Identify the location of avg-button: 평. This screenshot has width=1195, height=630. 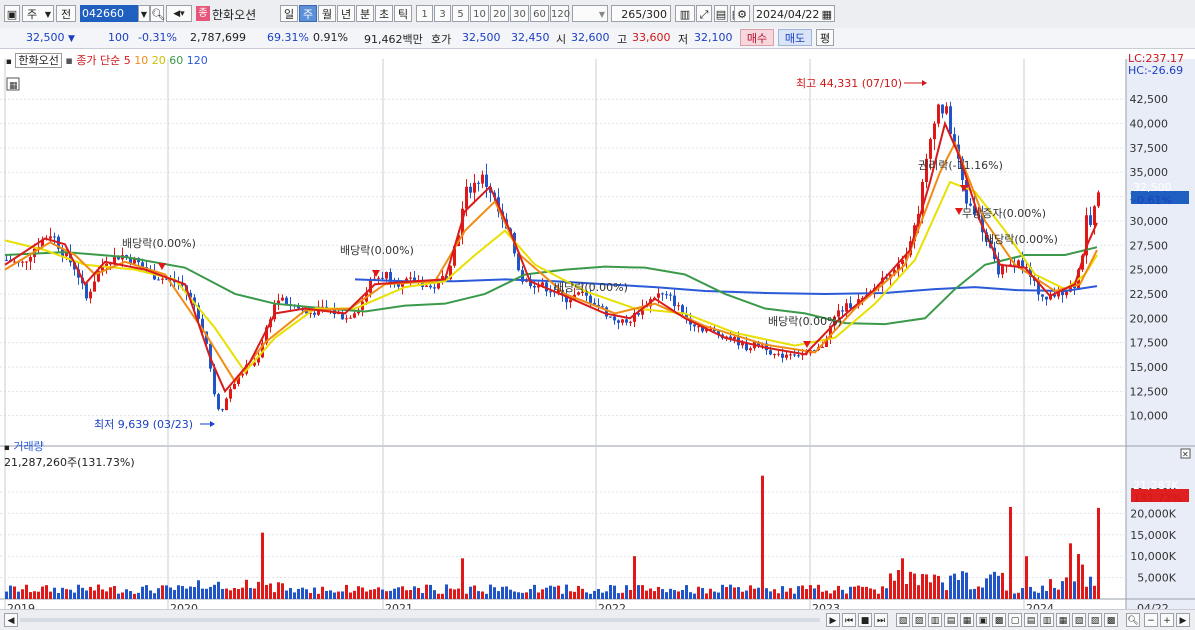
(825, 37).